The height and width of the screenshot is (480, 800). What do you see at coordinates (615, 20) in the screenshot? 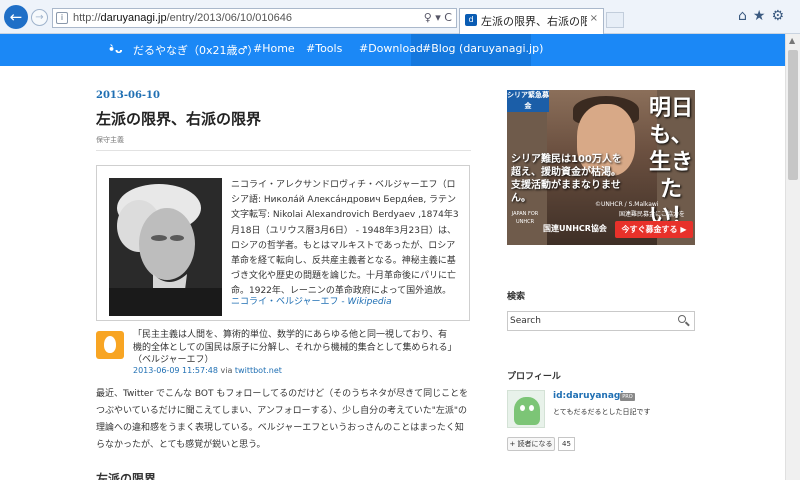
I see `new-tab-button` at bounding box center [615, 20].